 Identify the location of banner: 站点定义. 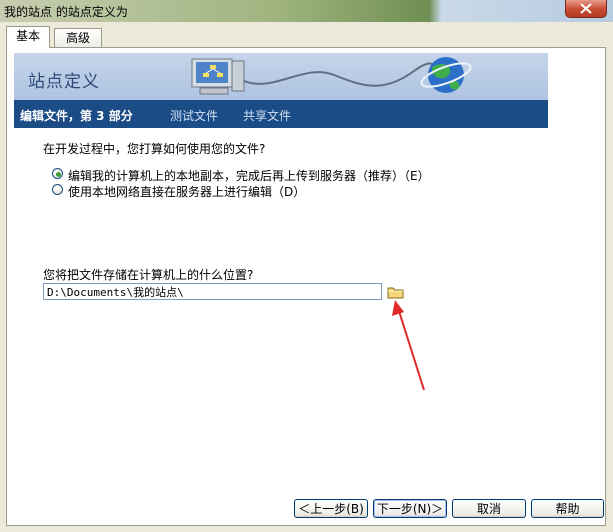
(281, 76).